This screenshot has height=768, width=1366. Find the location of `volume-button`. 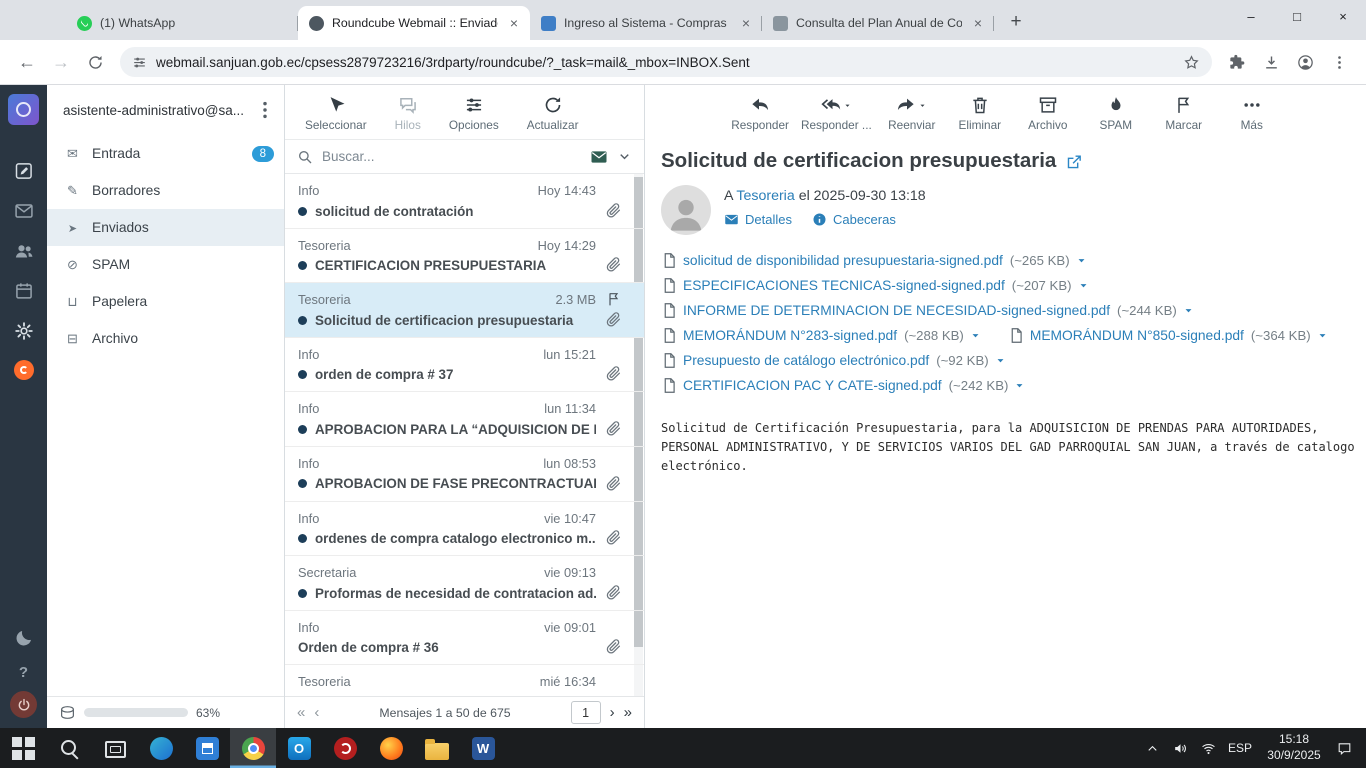

volume-button is located at coordinates (1180, 748).